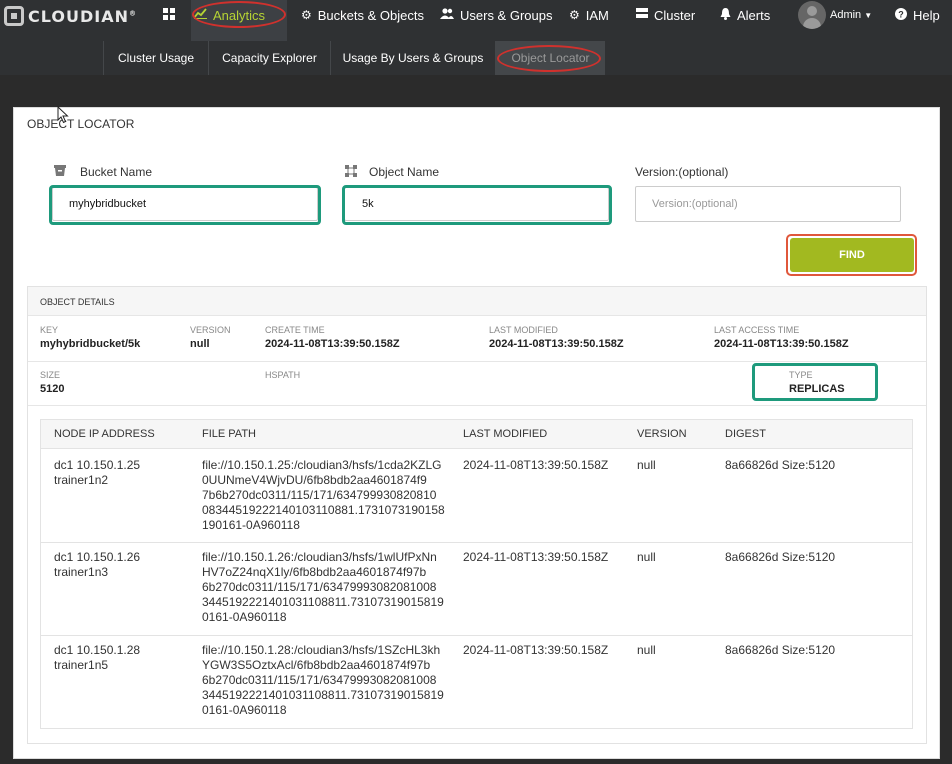  Describe the element at coordinates (812, 15) in the screenshot. I see `avatar` at that location.